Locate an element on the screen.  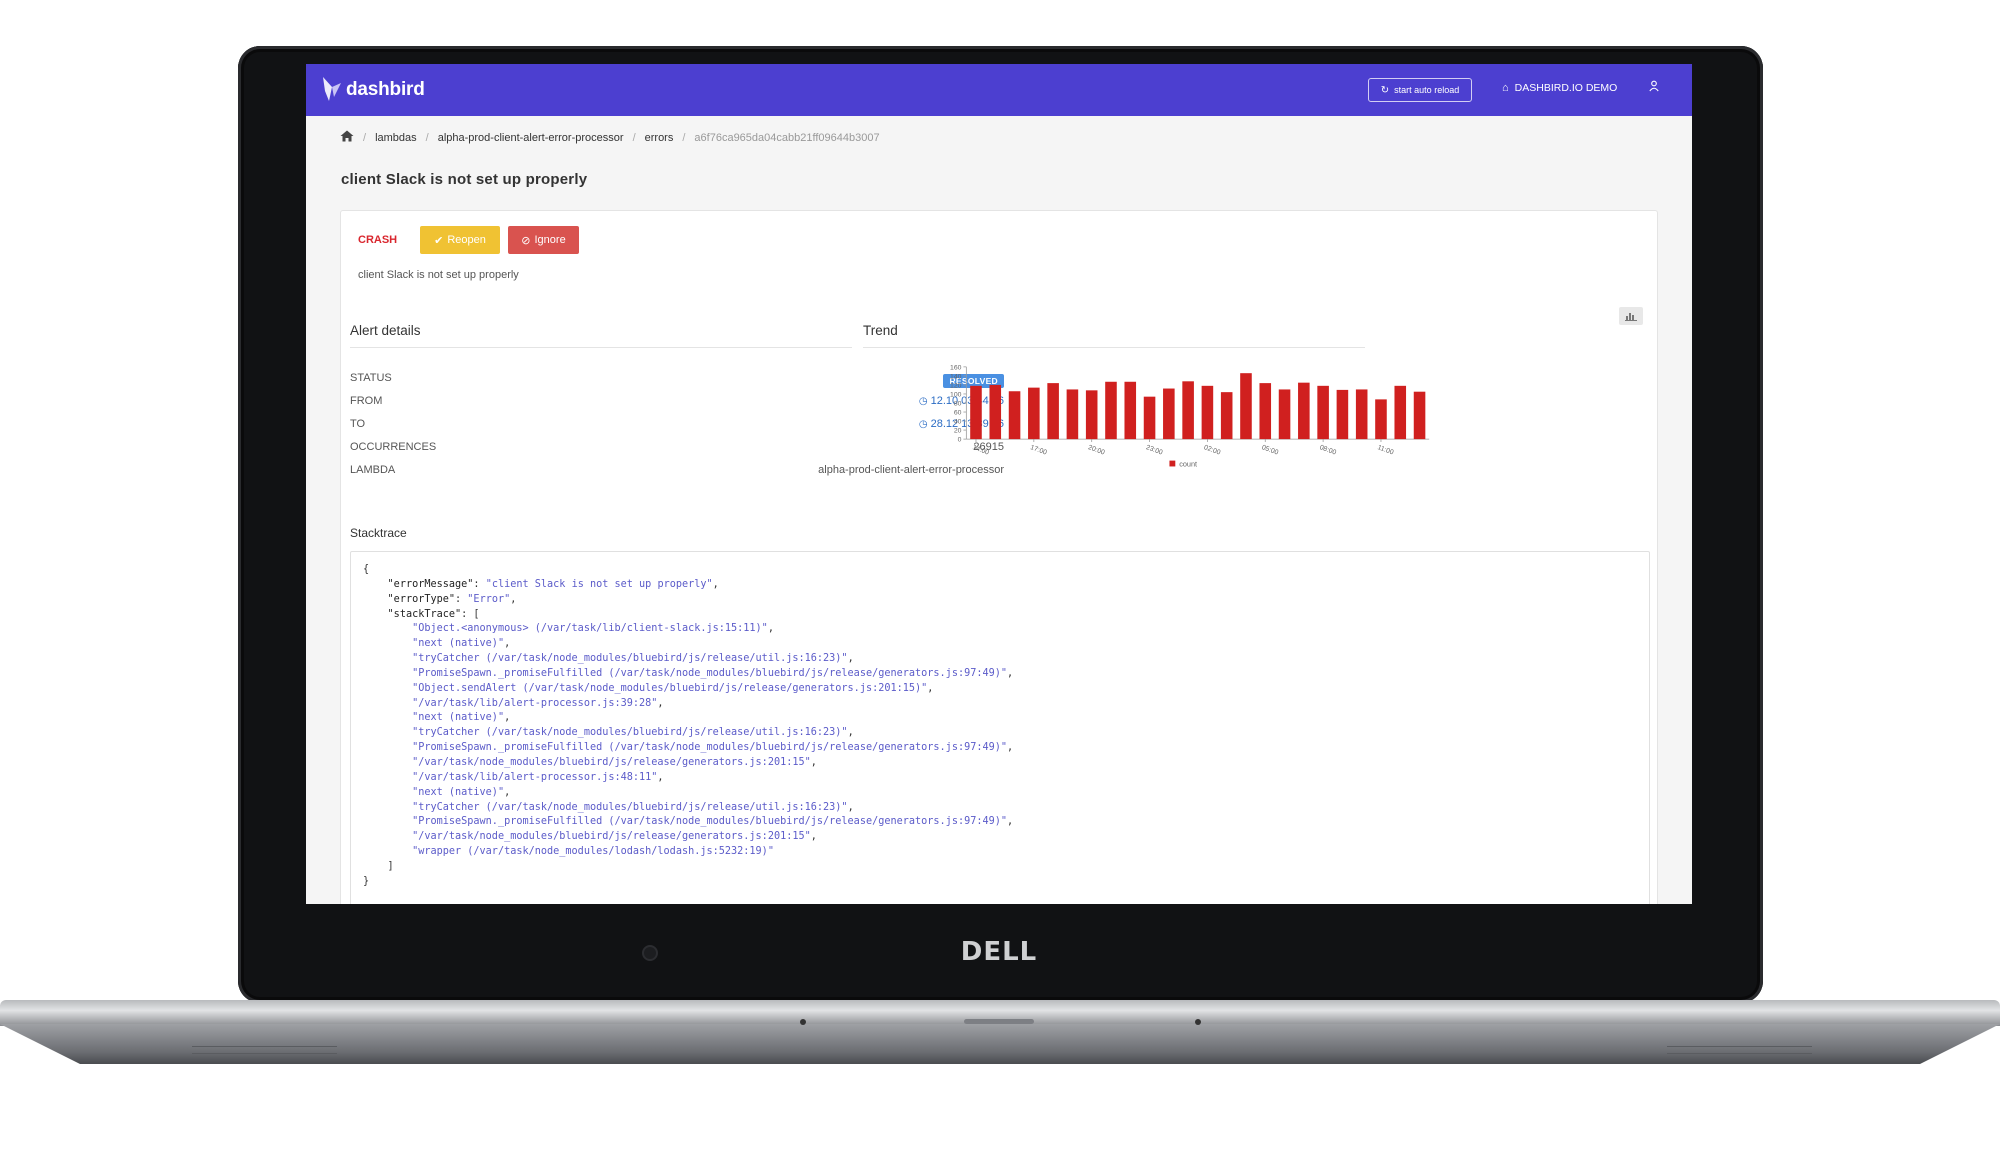
x-tick-label: 11:00 is located at coordinates (1385, 450).